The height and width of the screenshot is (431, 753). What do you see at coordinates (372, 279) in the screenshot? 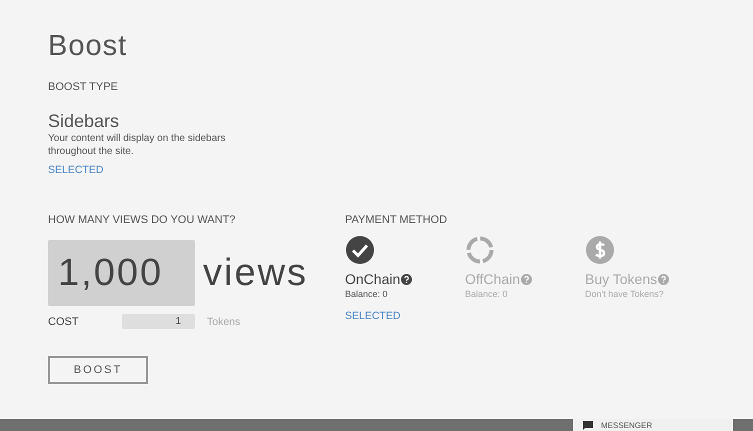
I see `payment-method-name: OnChain` at bounding box center [372, 279].